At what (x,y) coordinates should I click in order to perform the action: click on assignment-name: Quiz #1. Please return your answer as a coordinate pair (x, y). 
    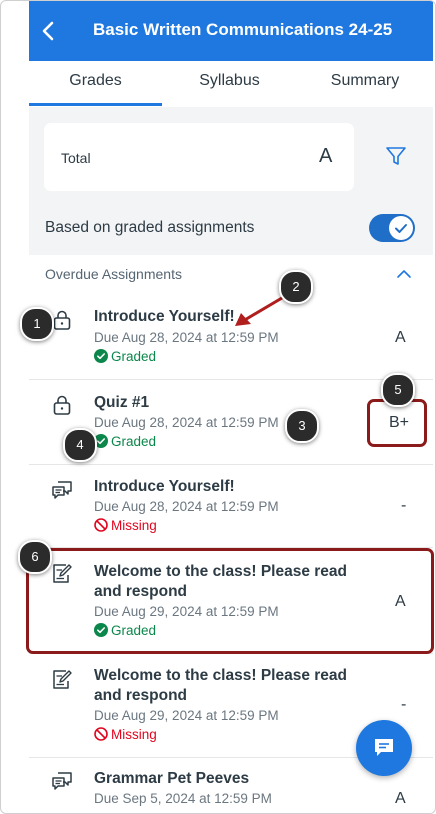
    Looking at the image, I should click on (122, 402).